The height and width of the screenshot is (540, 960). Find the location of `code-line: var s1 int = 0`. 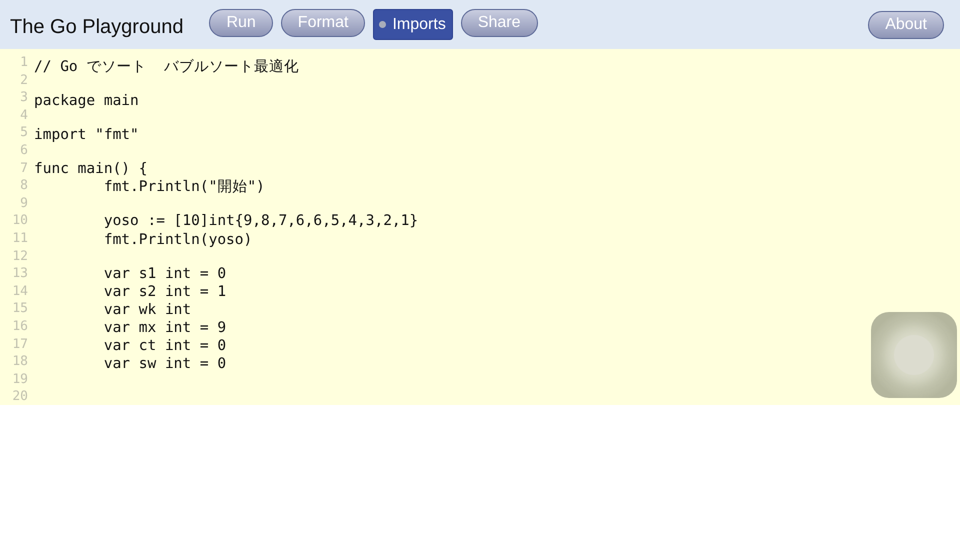

code-line: var s1 int = 0 is located at coordinates (164, 273).